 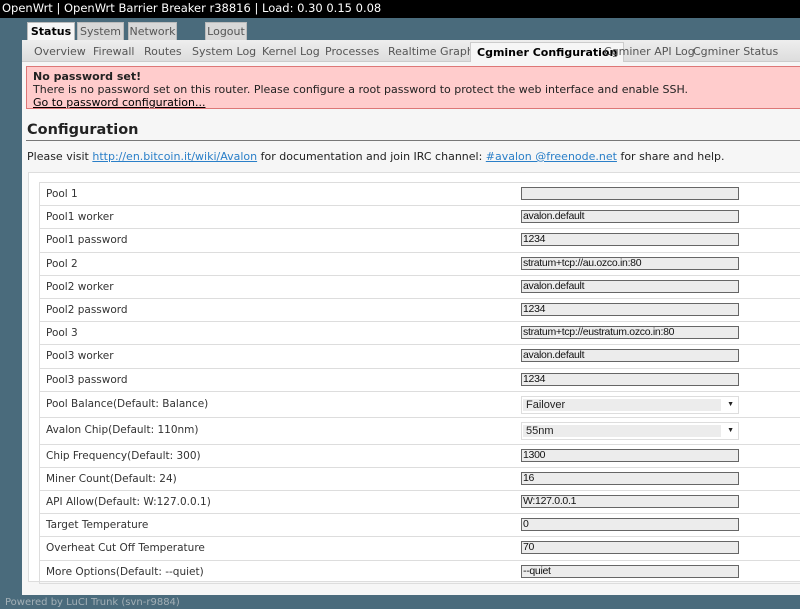 I want to click on subtab-kernel-log: Kernel Log, so click(x=291, y=52).